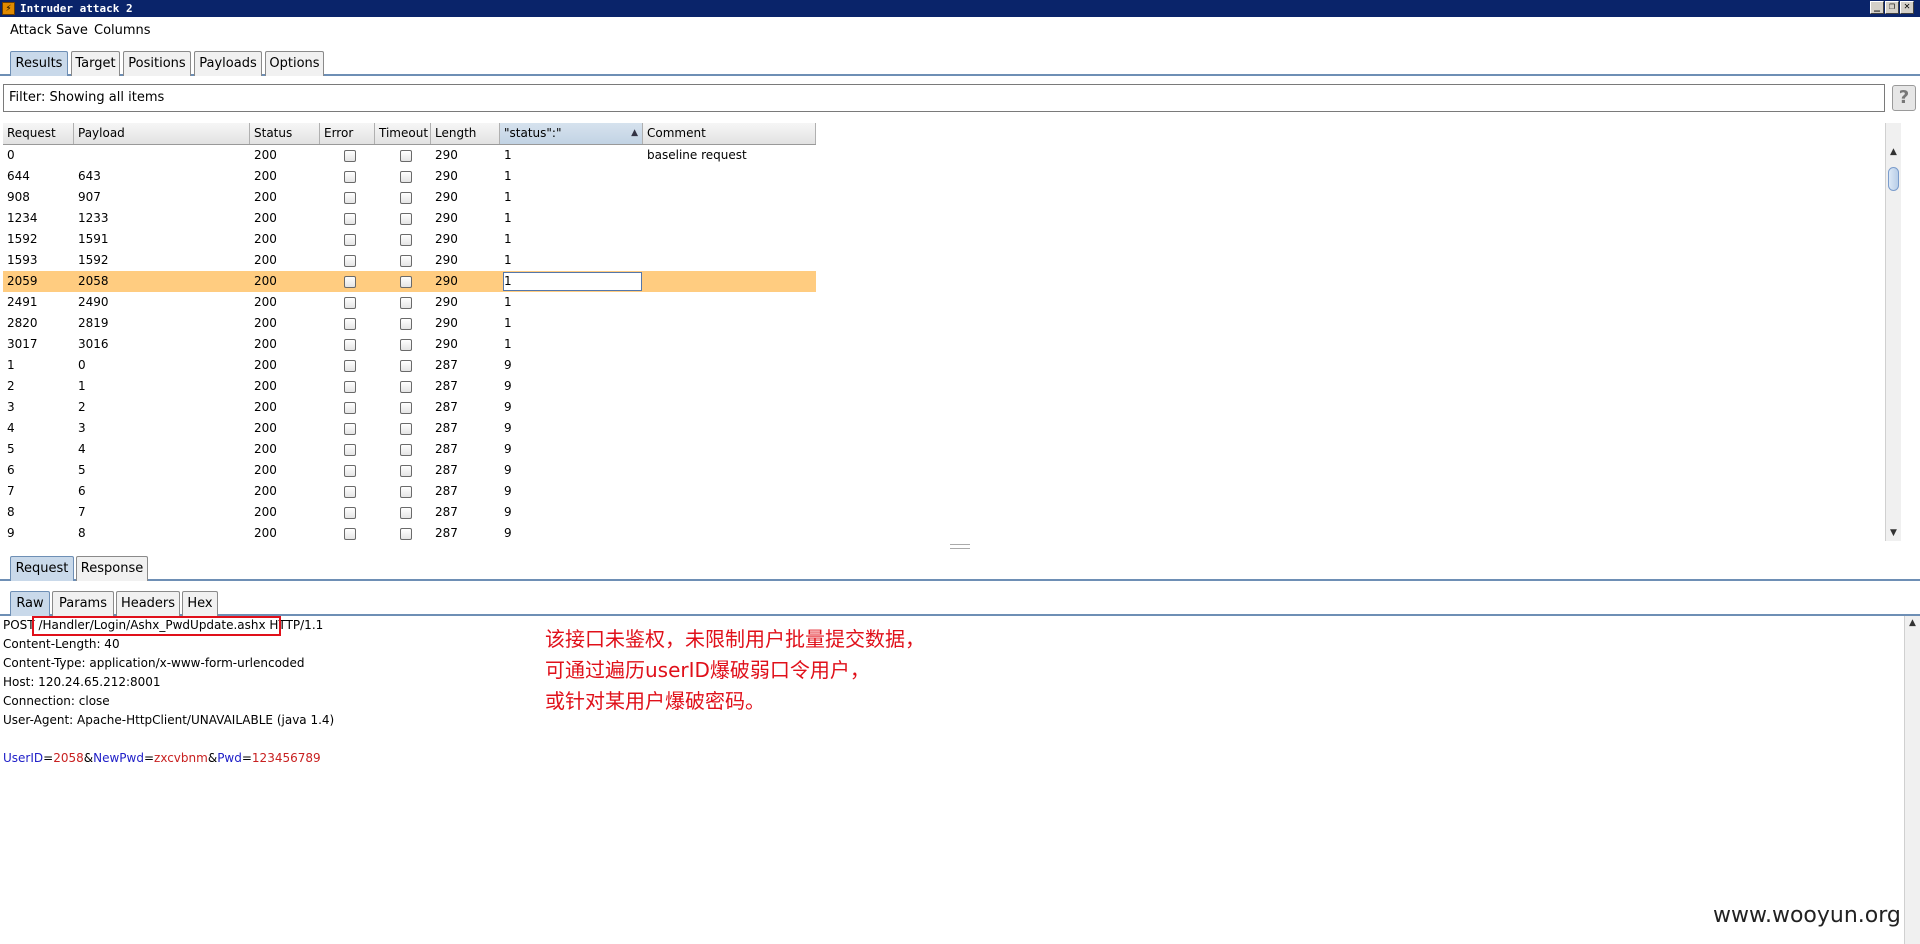 The width and height of the screenshot is (1920, 944). I want to click on filter-bar: Filter: Showing all items, so click(944, 98).